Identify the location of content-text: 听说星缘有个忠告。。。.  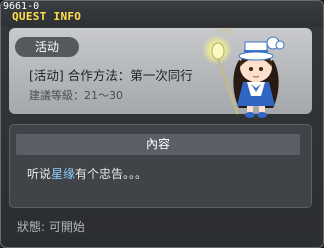
(87, 174).